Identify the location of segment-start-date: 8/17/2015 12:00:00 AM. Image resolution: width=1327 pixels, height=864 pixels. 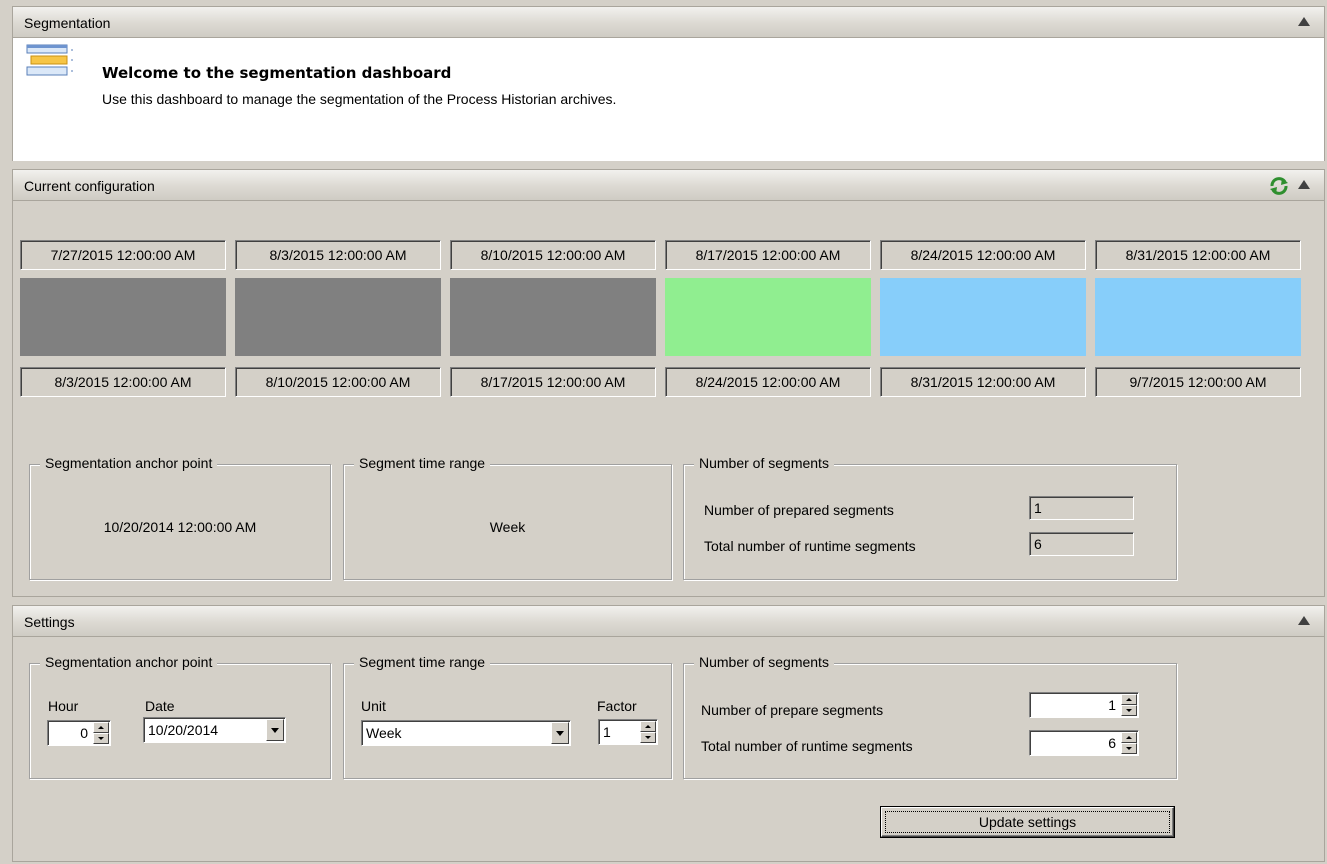
(768, 255).